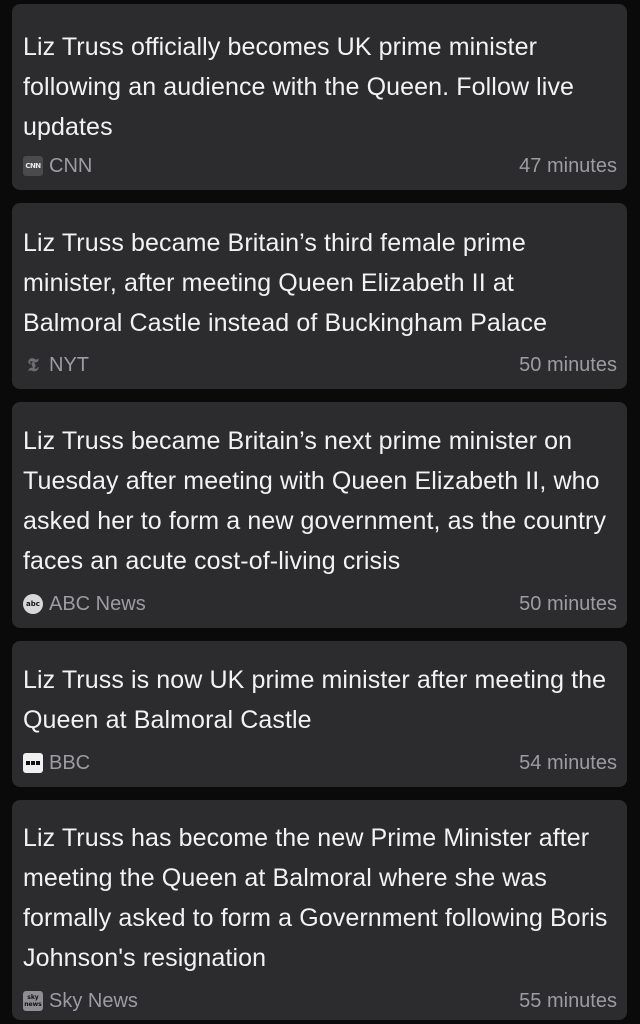 This screenshot has height=1024, width=640. I want to click on news-source: sky news Sky News, so click(80, 1001).